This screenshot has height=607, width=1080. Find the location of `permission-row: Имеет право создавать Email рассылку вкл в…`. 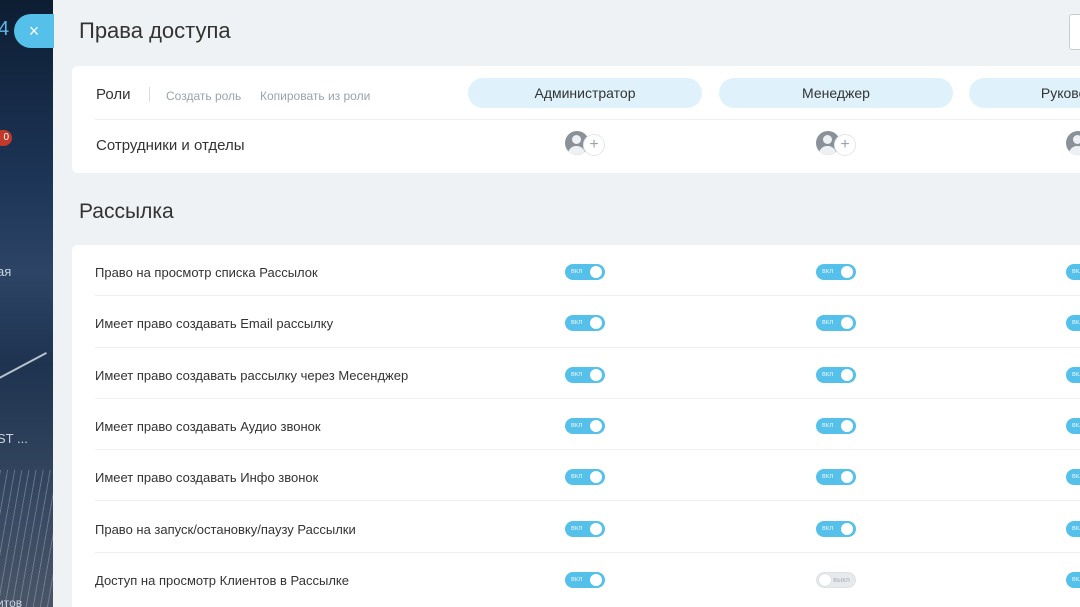

permission-row: Имеет право создавать Email рассылку вкл в… is located at coordinates (587, 322).